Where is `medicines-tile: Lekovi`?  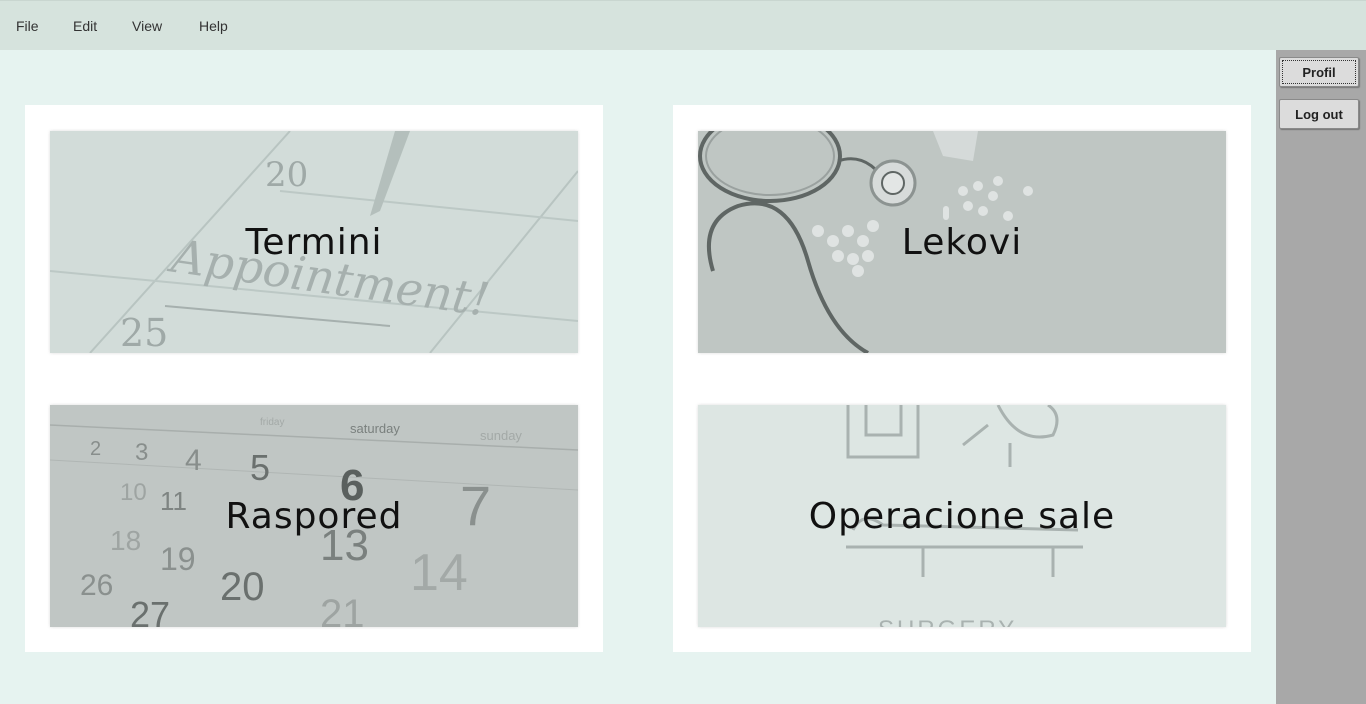
medicines-tile: Lekovi is located at coordinates (962, 242).